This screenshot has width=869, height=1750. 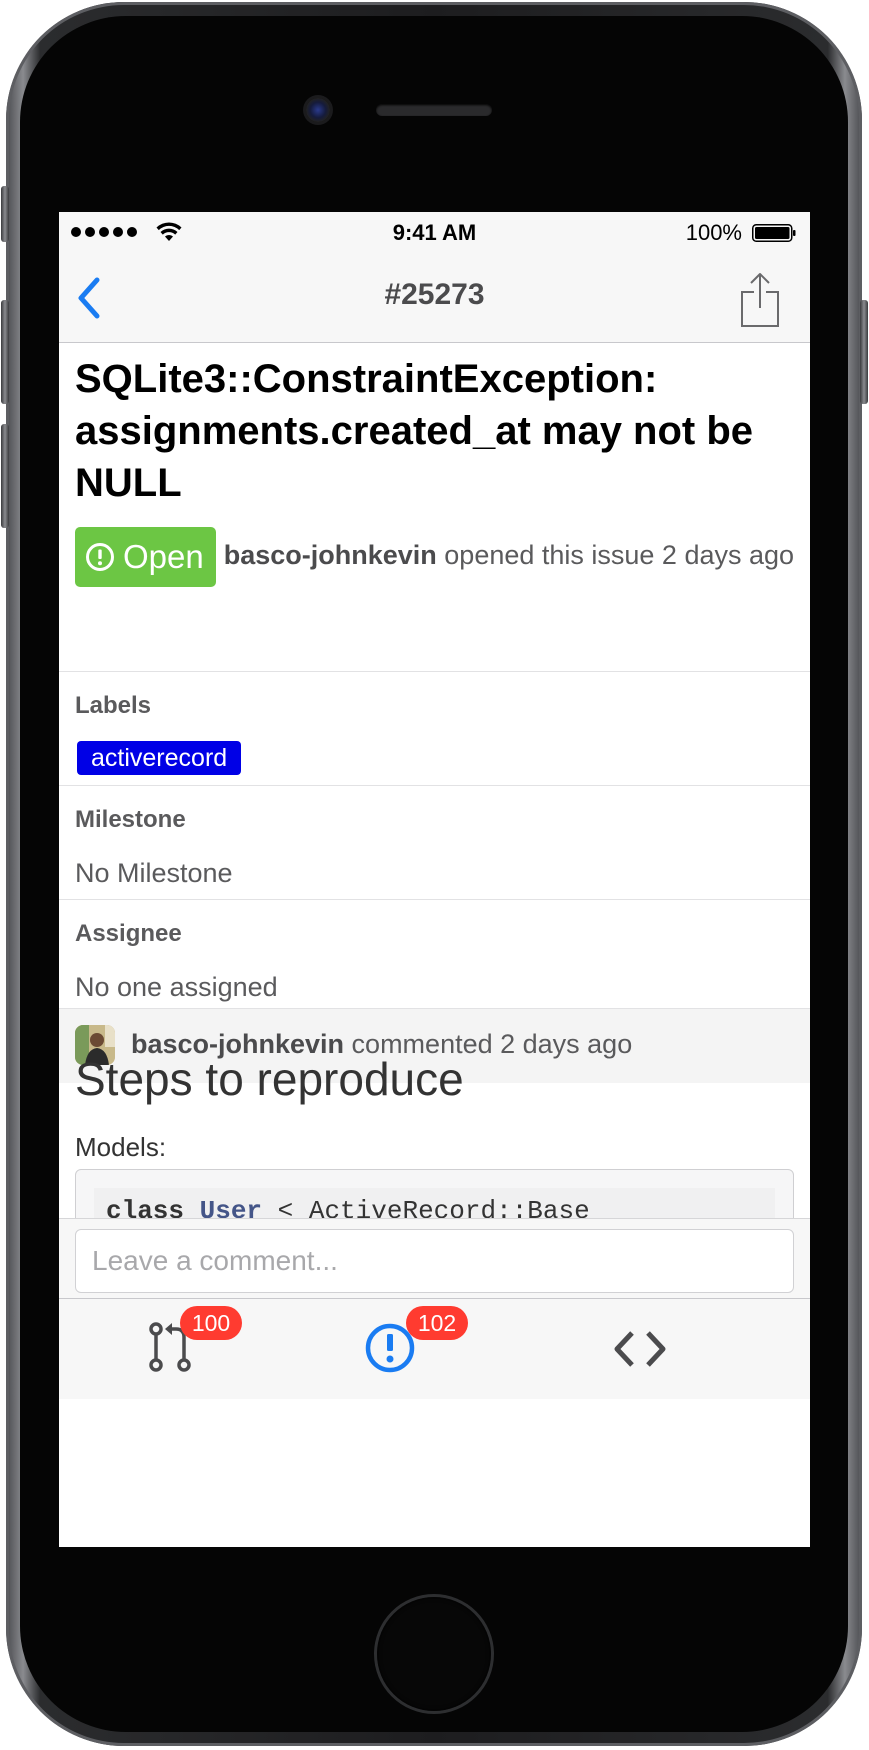 What do you see at coordinates (684, 1348) in the screenshot?
I see `tab-code` at bounding box center [684, 1348].